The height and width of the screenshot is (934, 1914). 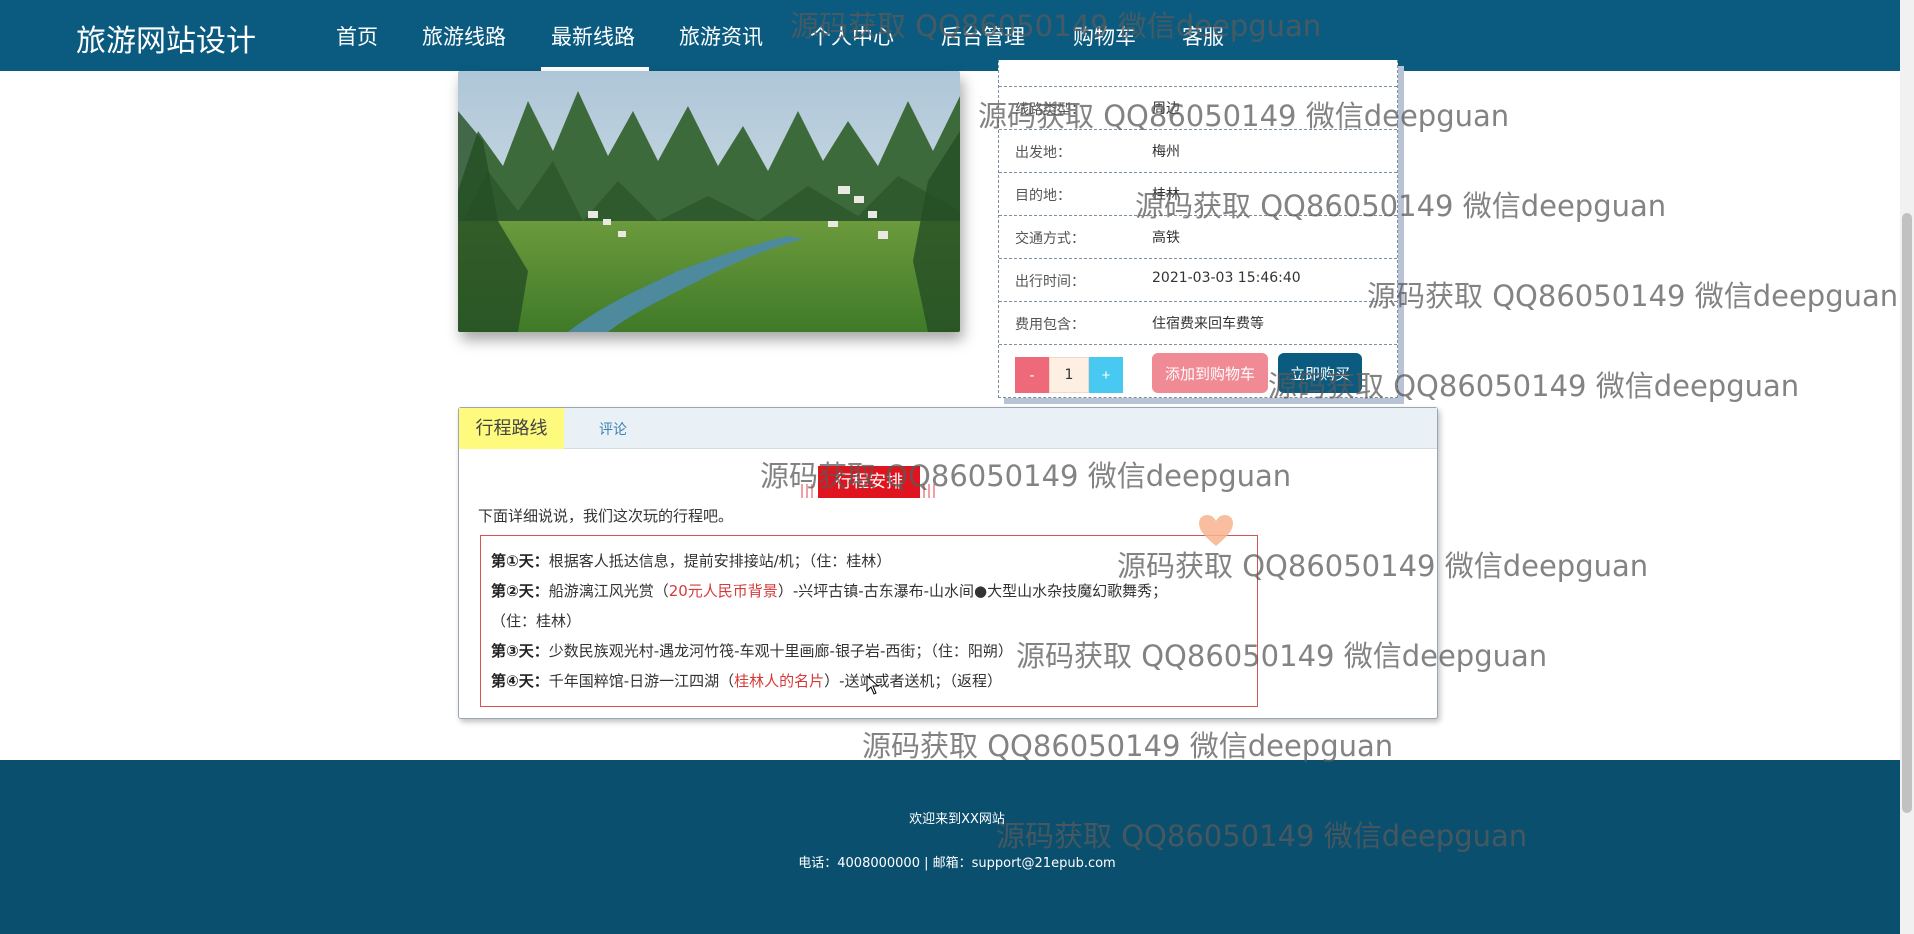 I want to click on info-row-time: 出行时间： 2021-03-03 15:46:40, so click(x=1198, y=279).